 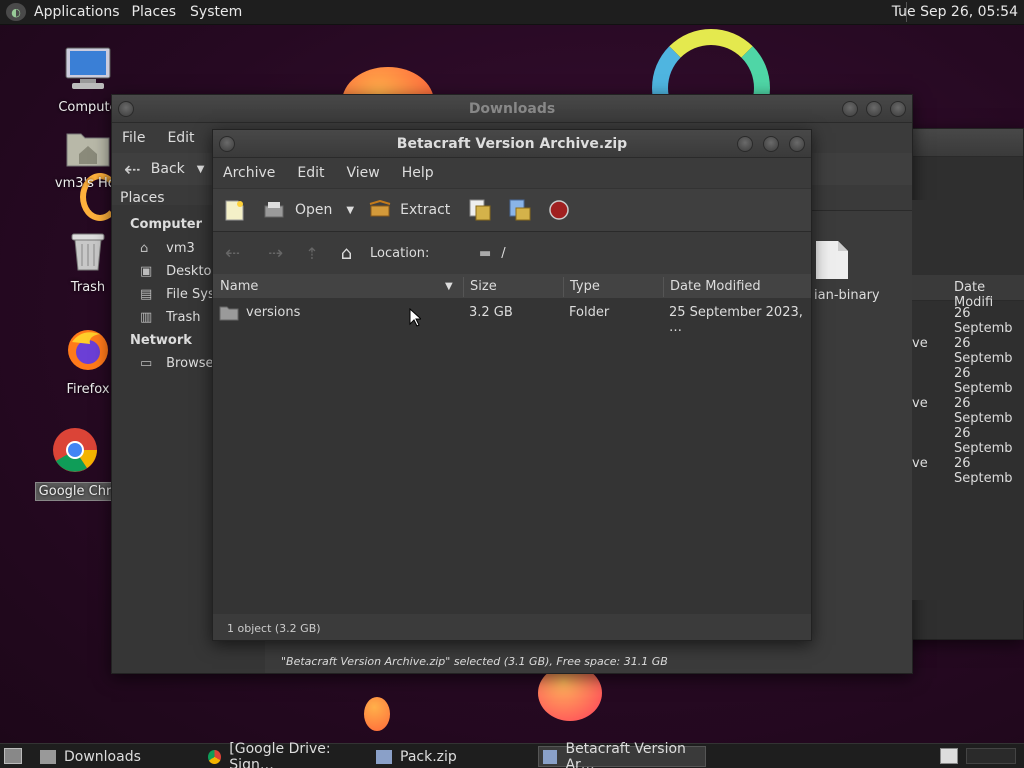 I want to click on file-icon, so click(x=832, y=260).